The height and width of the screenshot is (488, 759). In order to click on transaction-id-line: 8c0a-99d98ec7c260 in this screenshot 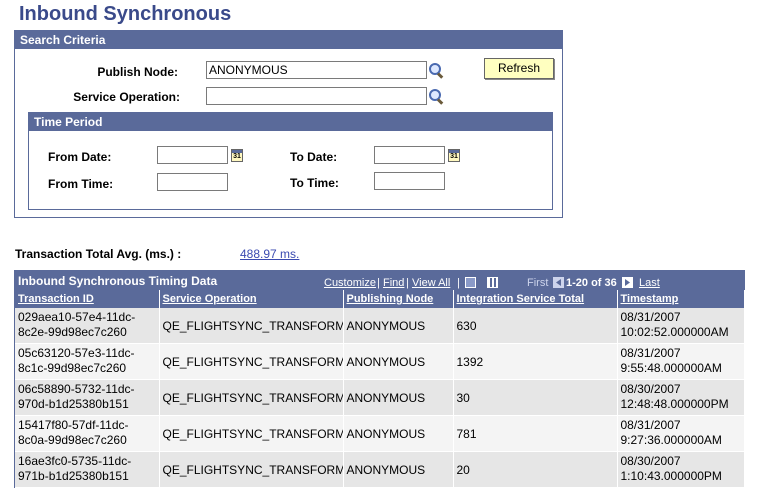, I will do `click(72, 440)`.